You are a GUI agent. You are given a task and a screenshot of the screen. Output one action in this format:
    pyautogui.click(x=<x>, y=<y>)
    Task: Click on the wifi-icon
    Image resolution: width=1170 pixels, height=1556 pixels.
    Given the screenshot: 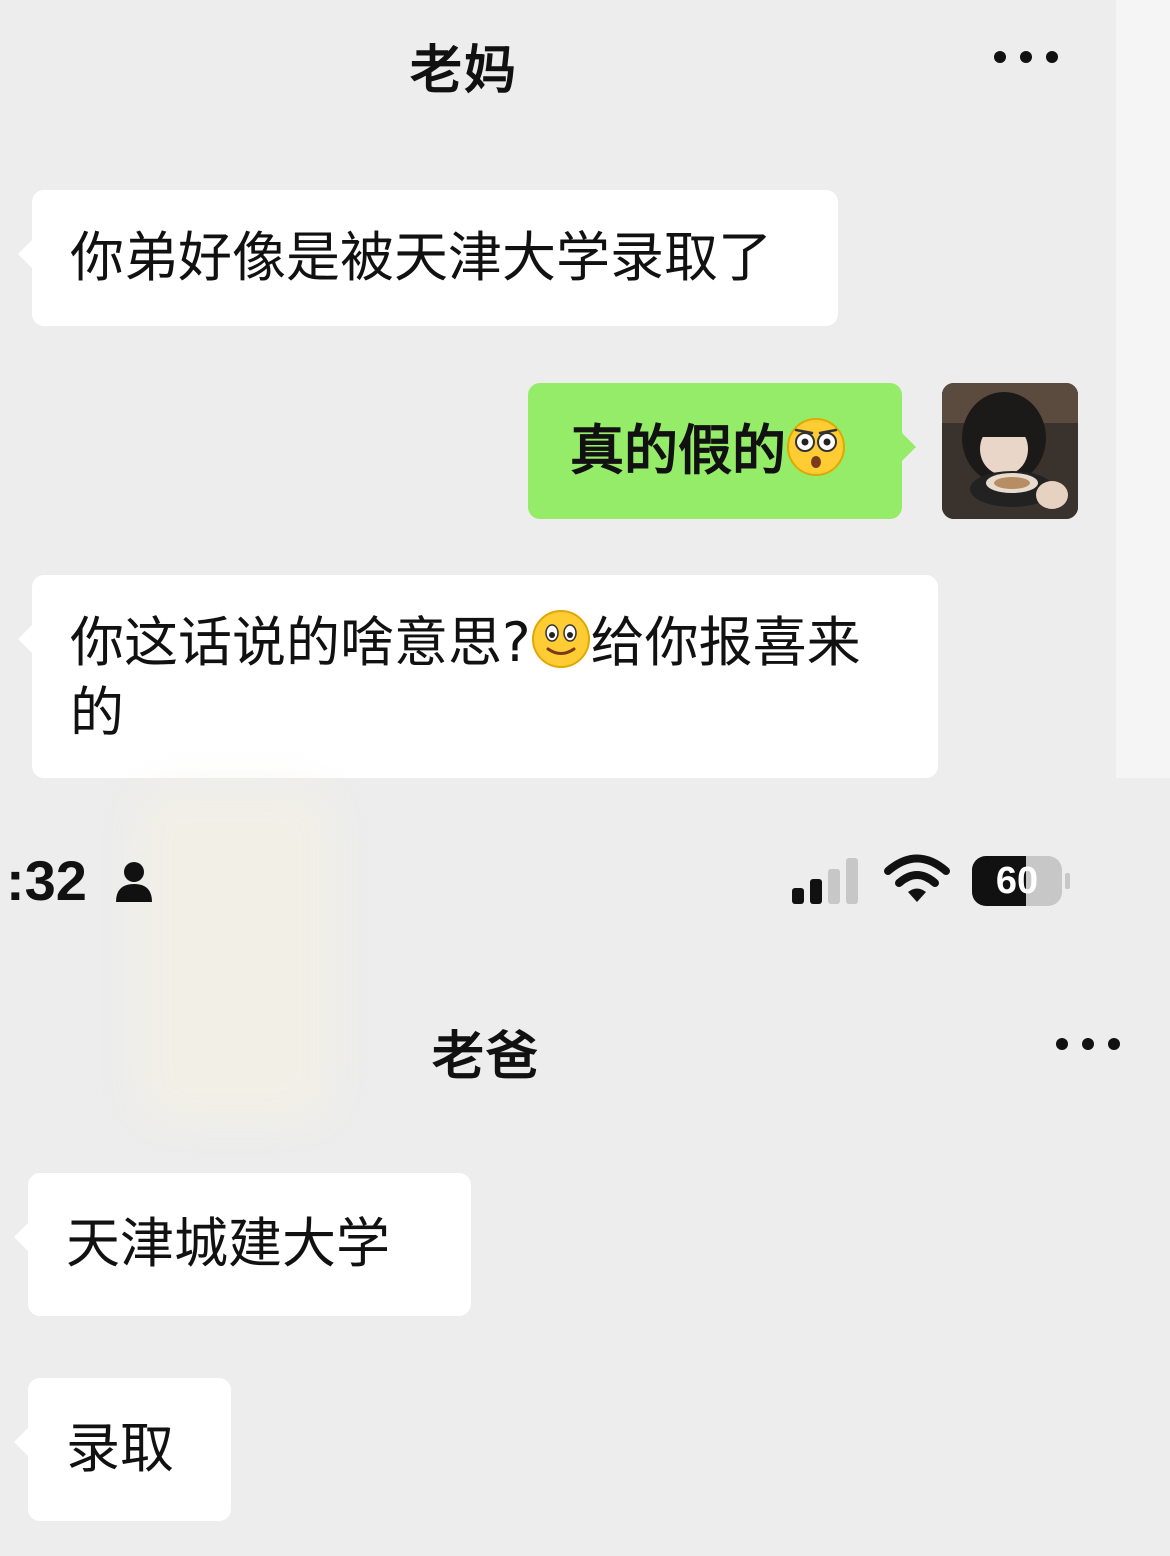 What is the action you would take?
    pyautogui.click(x=917, y=878)
    